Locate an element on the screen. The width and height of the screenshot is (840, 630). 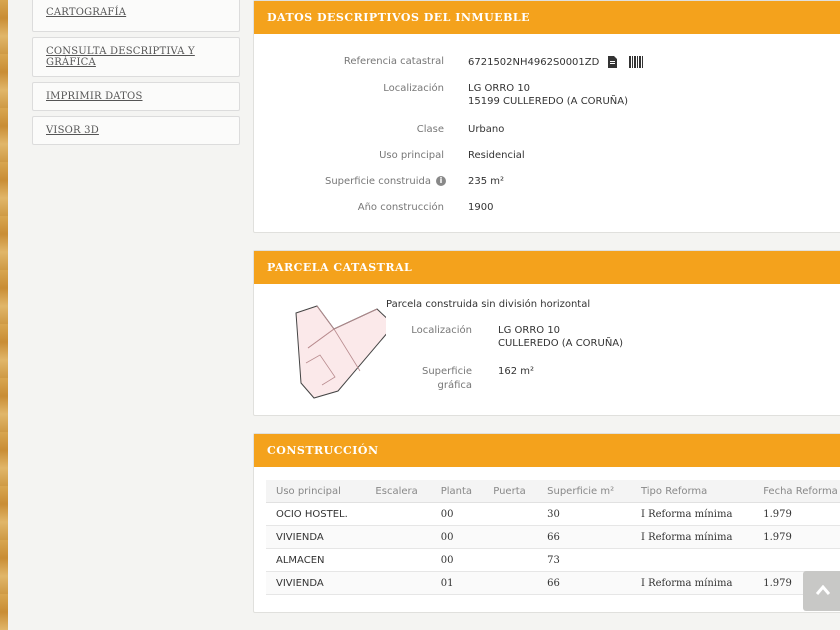
sidebar-item-imprimir: IMPRIMIR DATOS is located at coordinates (136, 96).